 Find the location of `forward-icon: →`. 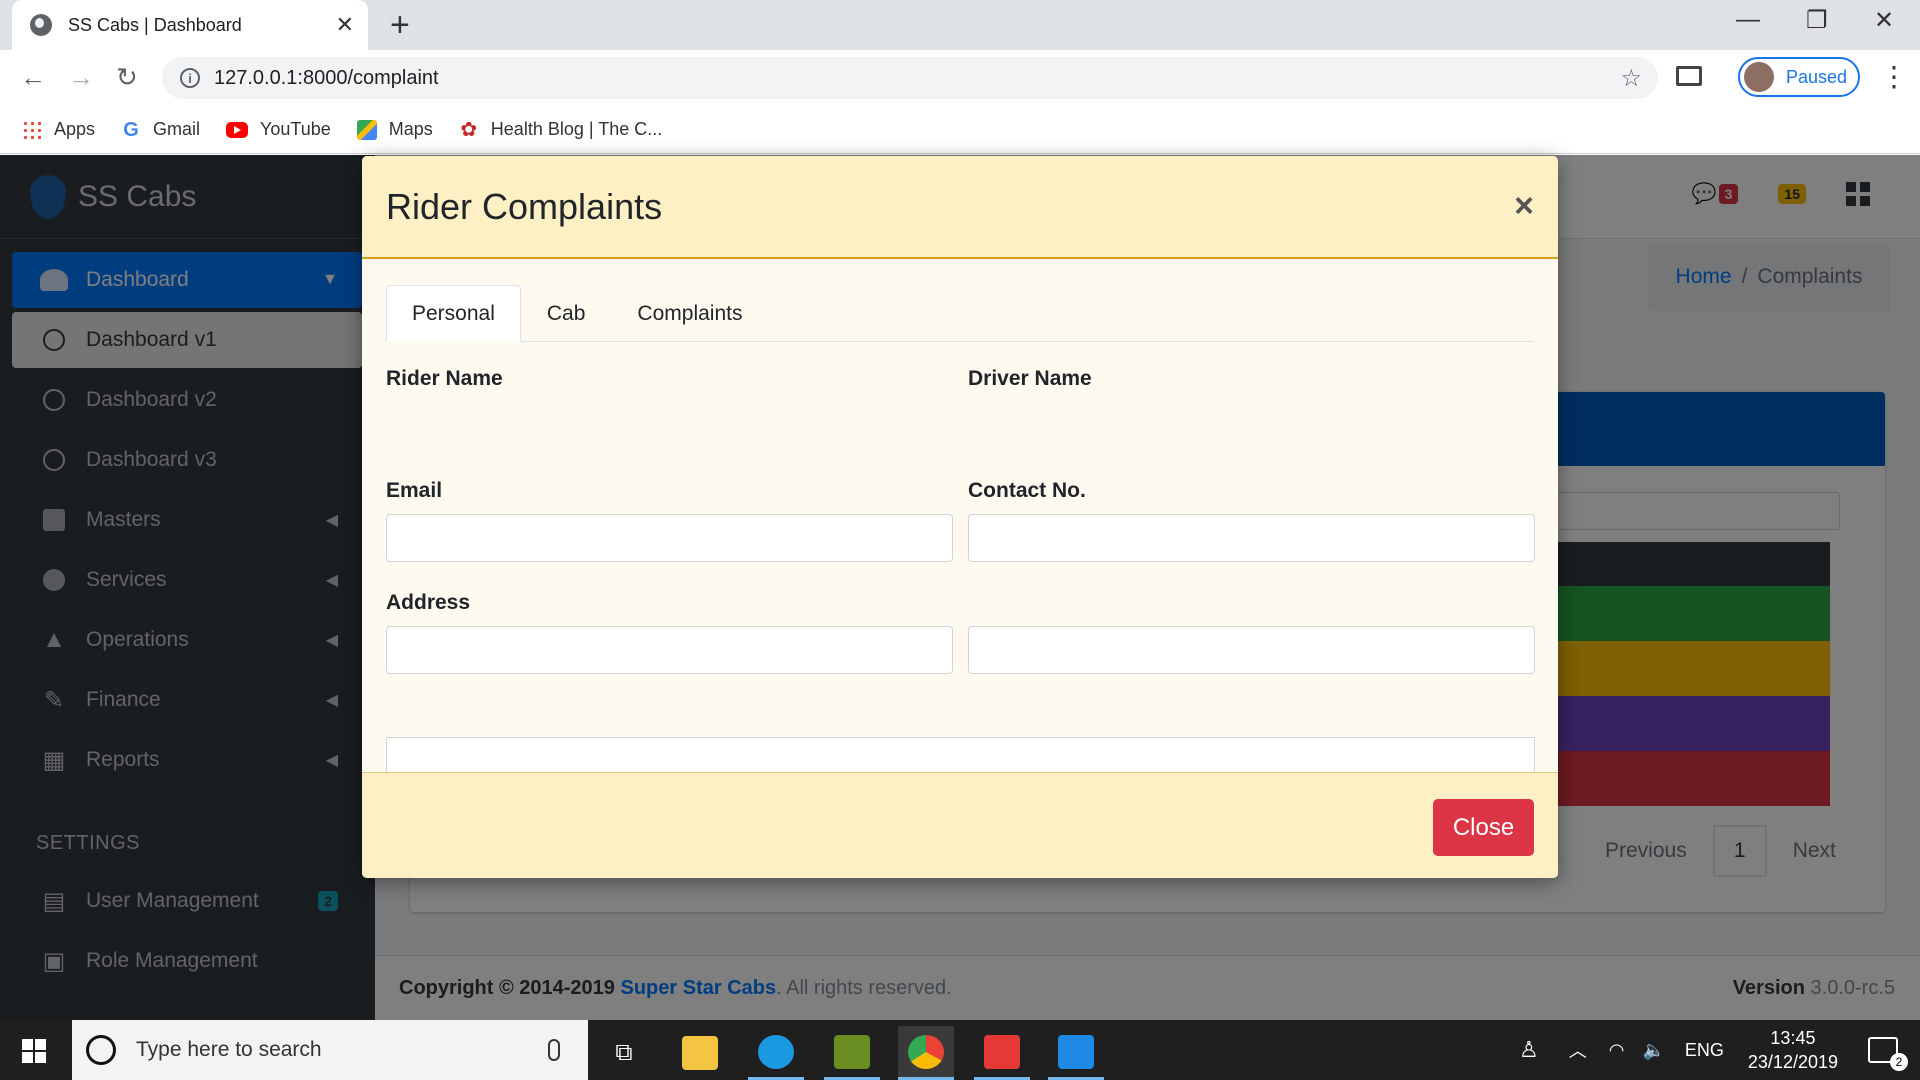

forward-icon: → is located at coordinates (81, 77).